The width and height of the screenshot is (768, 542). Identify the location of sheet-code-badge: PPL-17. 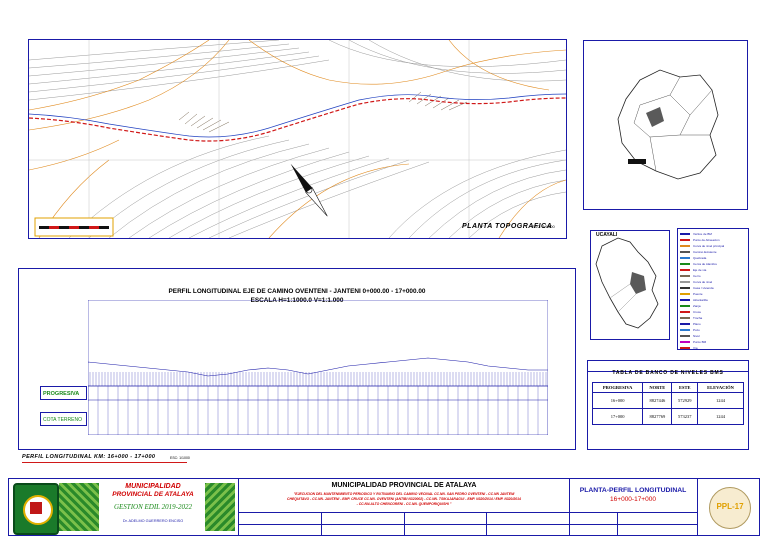
(730, 508).